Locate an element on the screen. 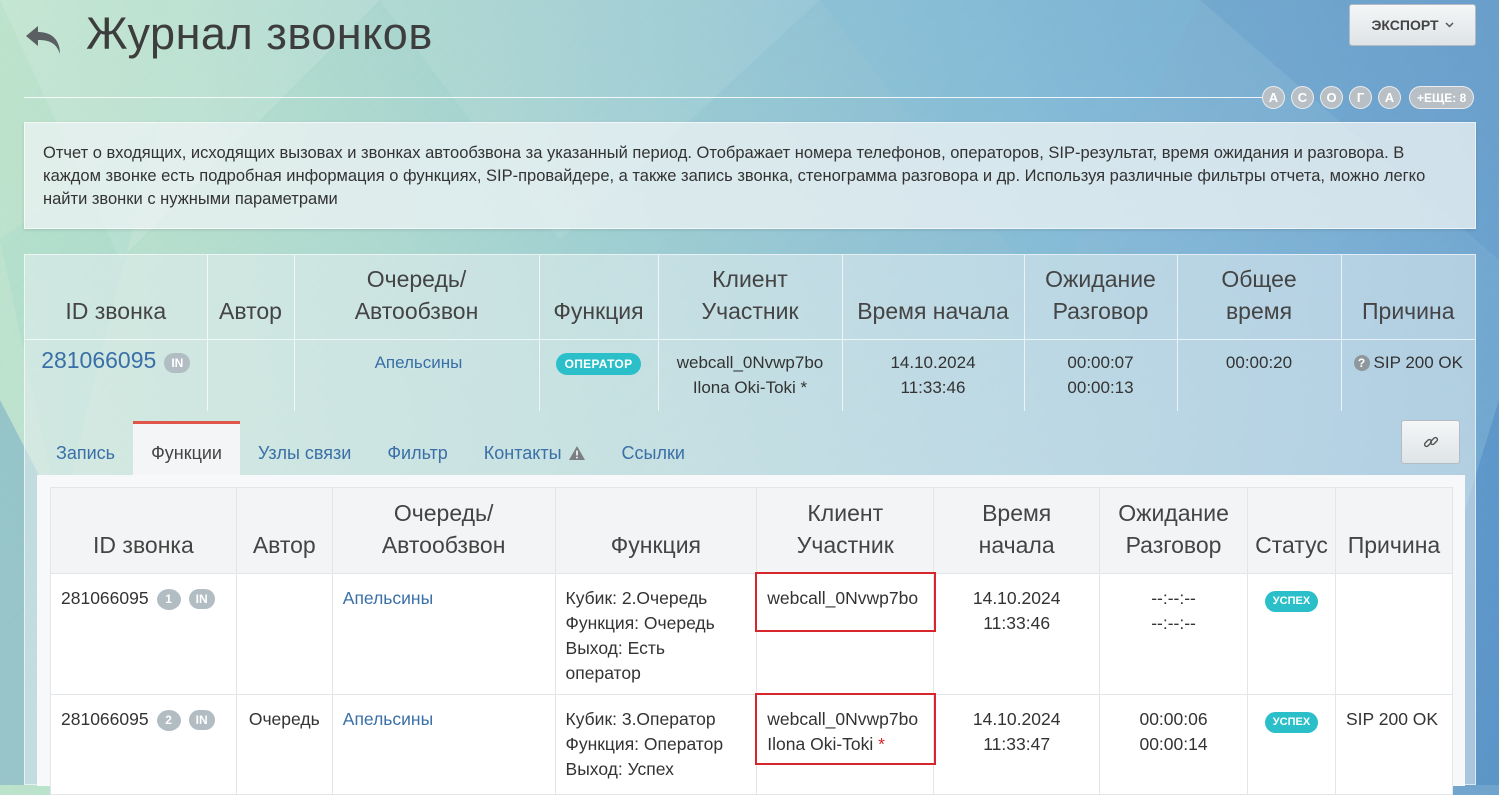  talk-time: 00:00:13 is located at coordinates (1100, 387).